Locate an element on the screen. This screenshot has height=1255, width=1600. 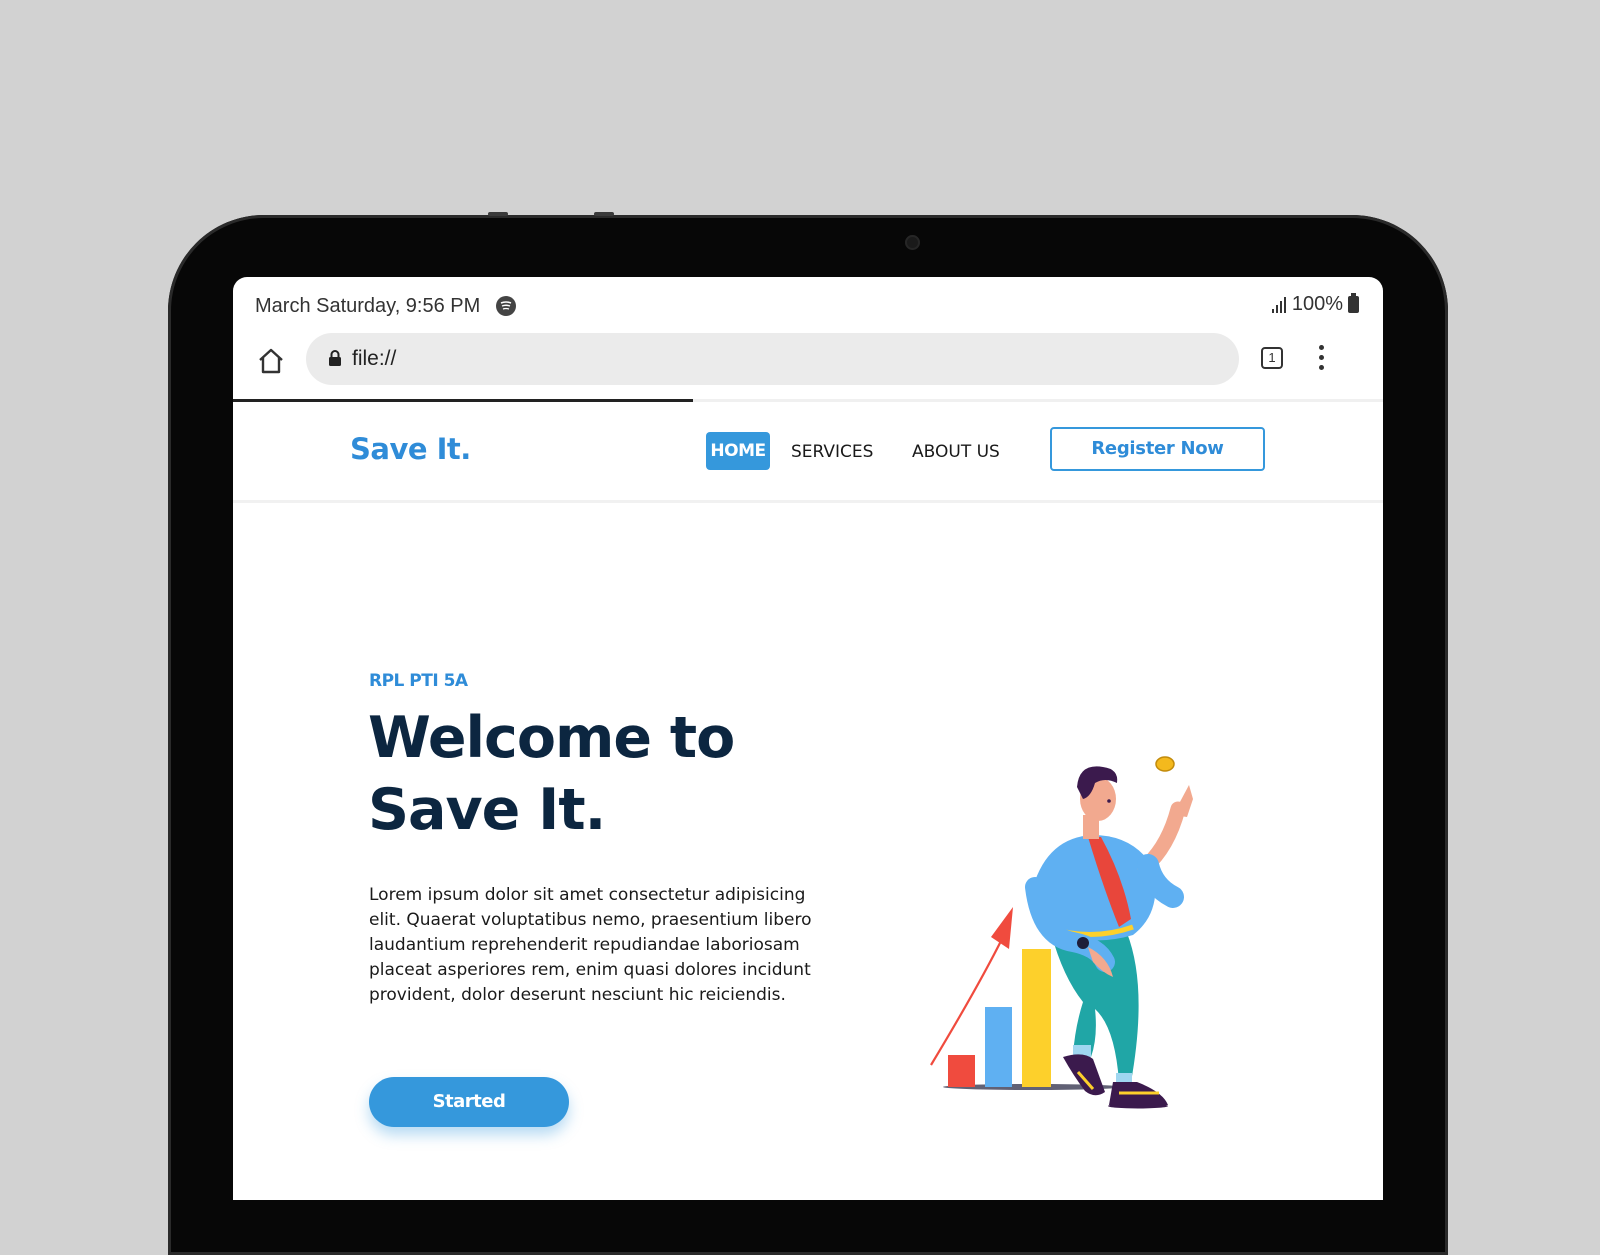
status-time: March Saturday, 9:56 PM is located at coordinates (368, 306).